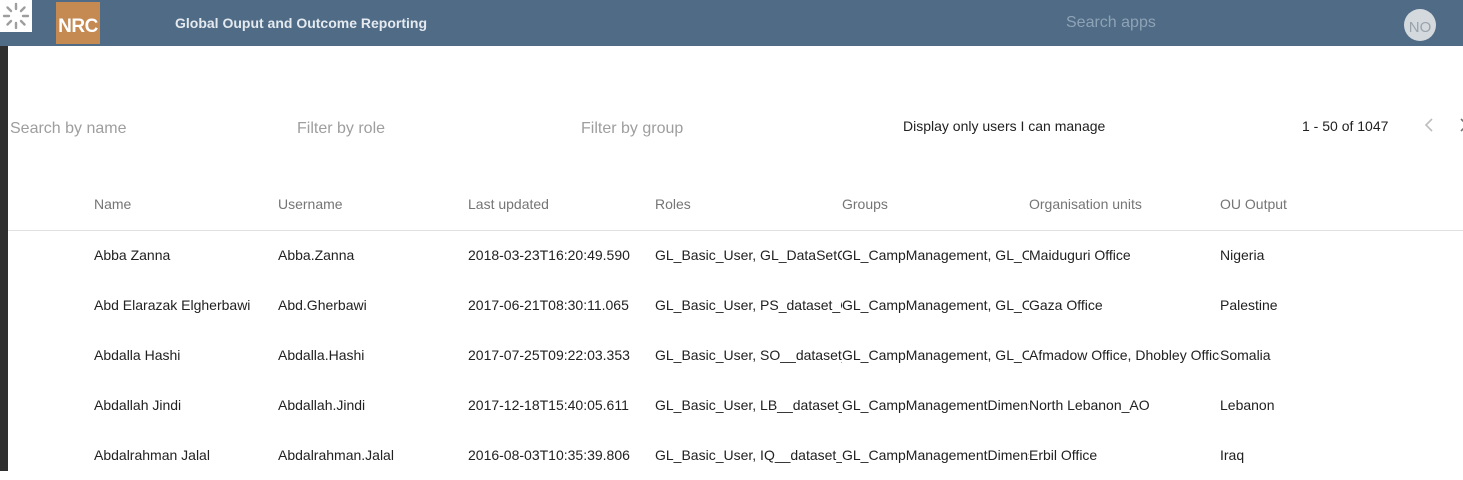 This screenshot has width=1463, height=480. What do you see at coordinates (748, 305) in the screenshot?
I see `cell-roles: GL_Basic_User, PS_dataset_Cl` at bounding box center [748, 305].